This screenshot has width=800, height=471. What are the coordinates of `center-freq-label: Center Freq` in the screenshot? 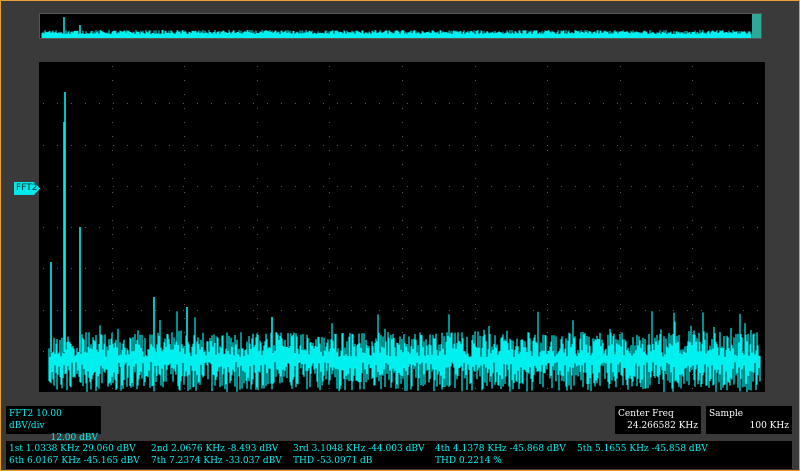 It's located at (646, 414).